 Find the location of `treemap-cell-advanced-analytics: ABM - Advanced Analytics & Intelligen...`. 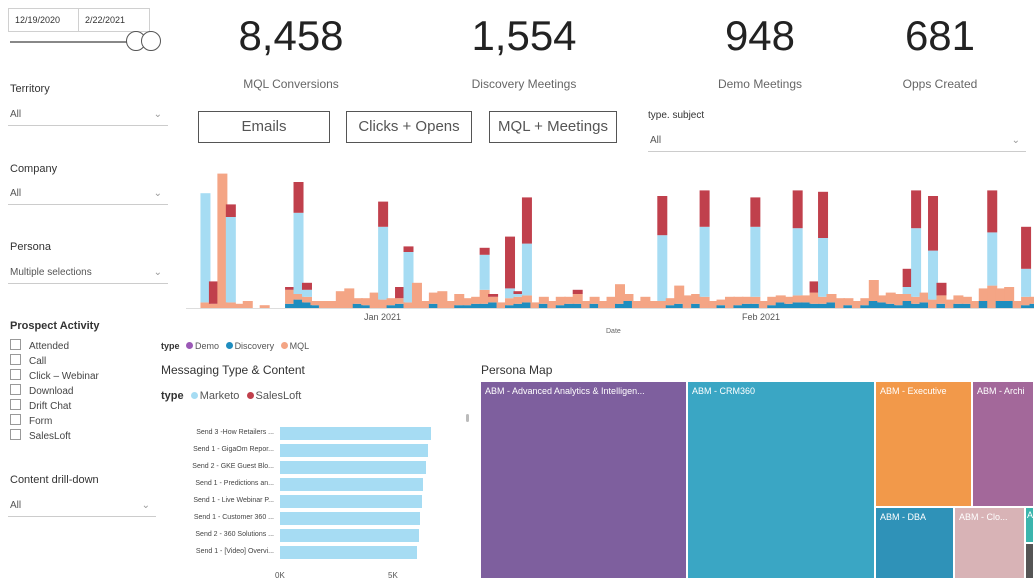

treemap-cell-advanced-analytics: ABM - Advanced Analytics & Intelligen... is located at coordinates (583, 480).